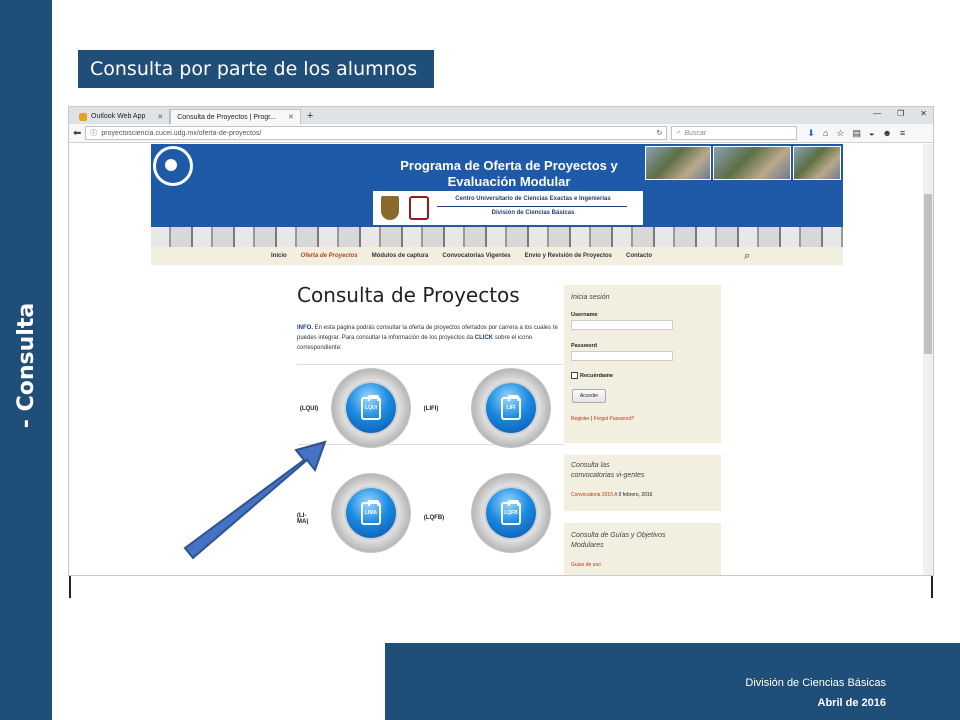 The image size is (960, 720). I want to click on search-input: ⌕ Buscar, so click(734, 133).